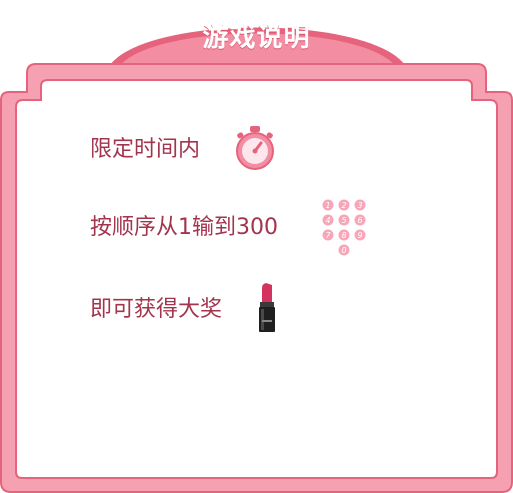 The width and height of the screenshot is (513, 493). What do you see at coordinates (359, 235) in the screenshot?
I see `svg-text: 9` at bounding box center [359, 235].